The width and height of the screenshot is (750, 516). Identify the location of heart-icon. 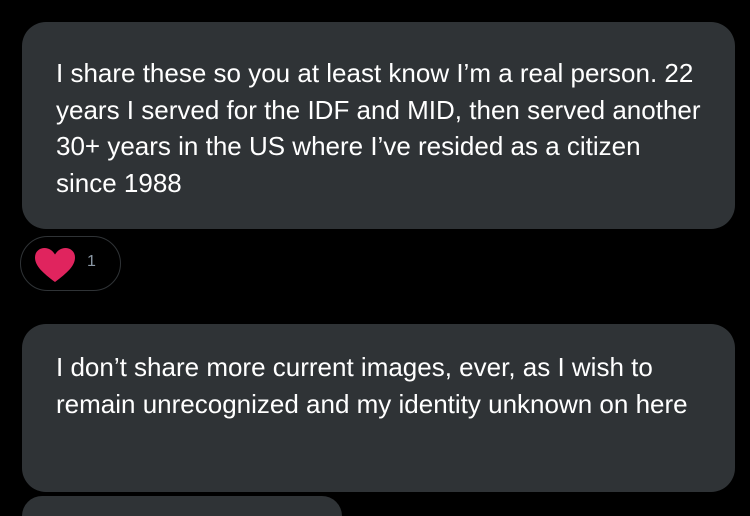
(55, 265).